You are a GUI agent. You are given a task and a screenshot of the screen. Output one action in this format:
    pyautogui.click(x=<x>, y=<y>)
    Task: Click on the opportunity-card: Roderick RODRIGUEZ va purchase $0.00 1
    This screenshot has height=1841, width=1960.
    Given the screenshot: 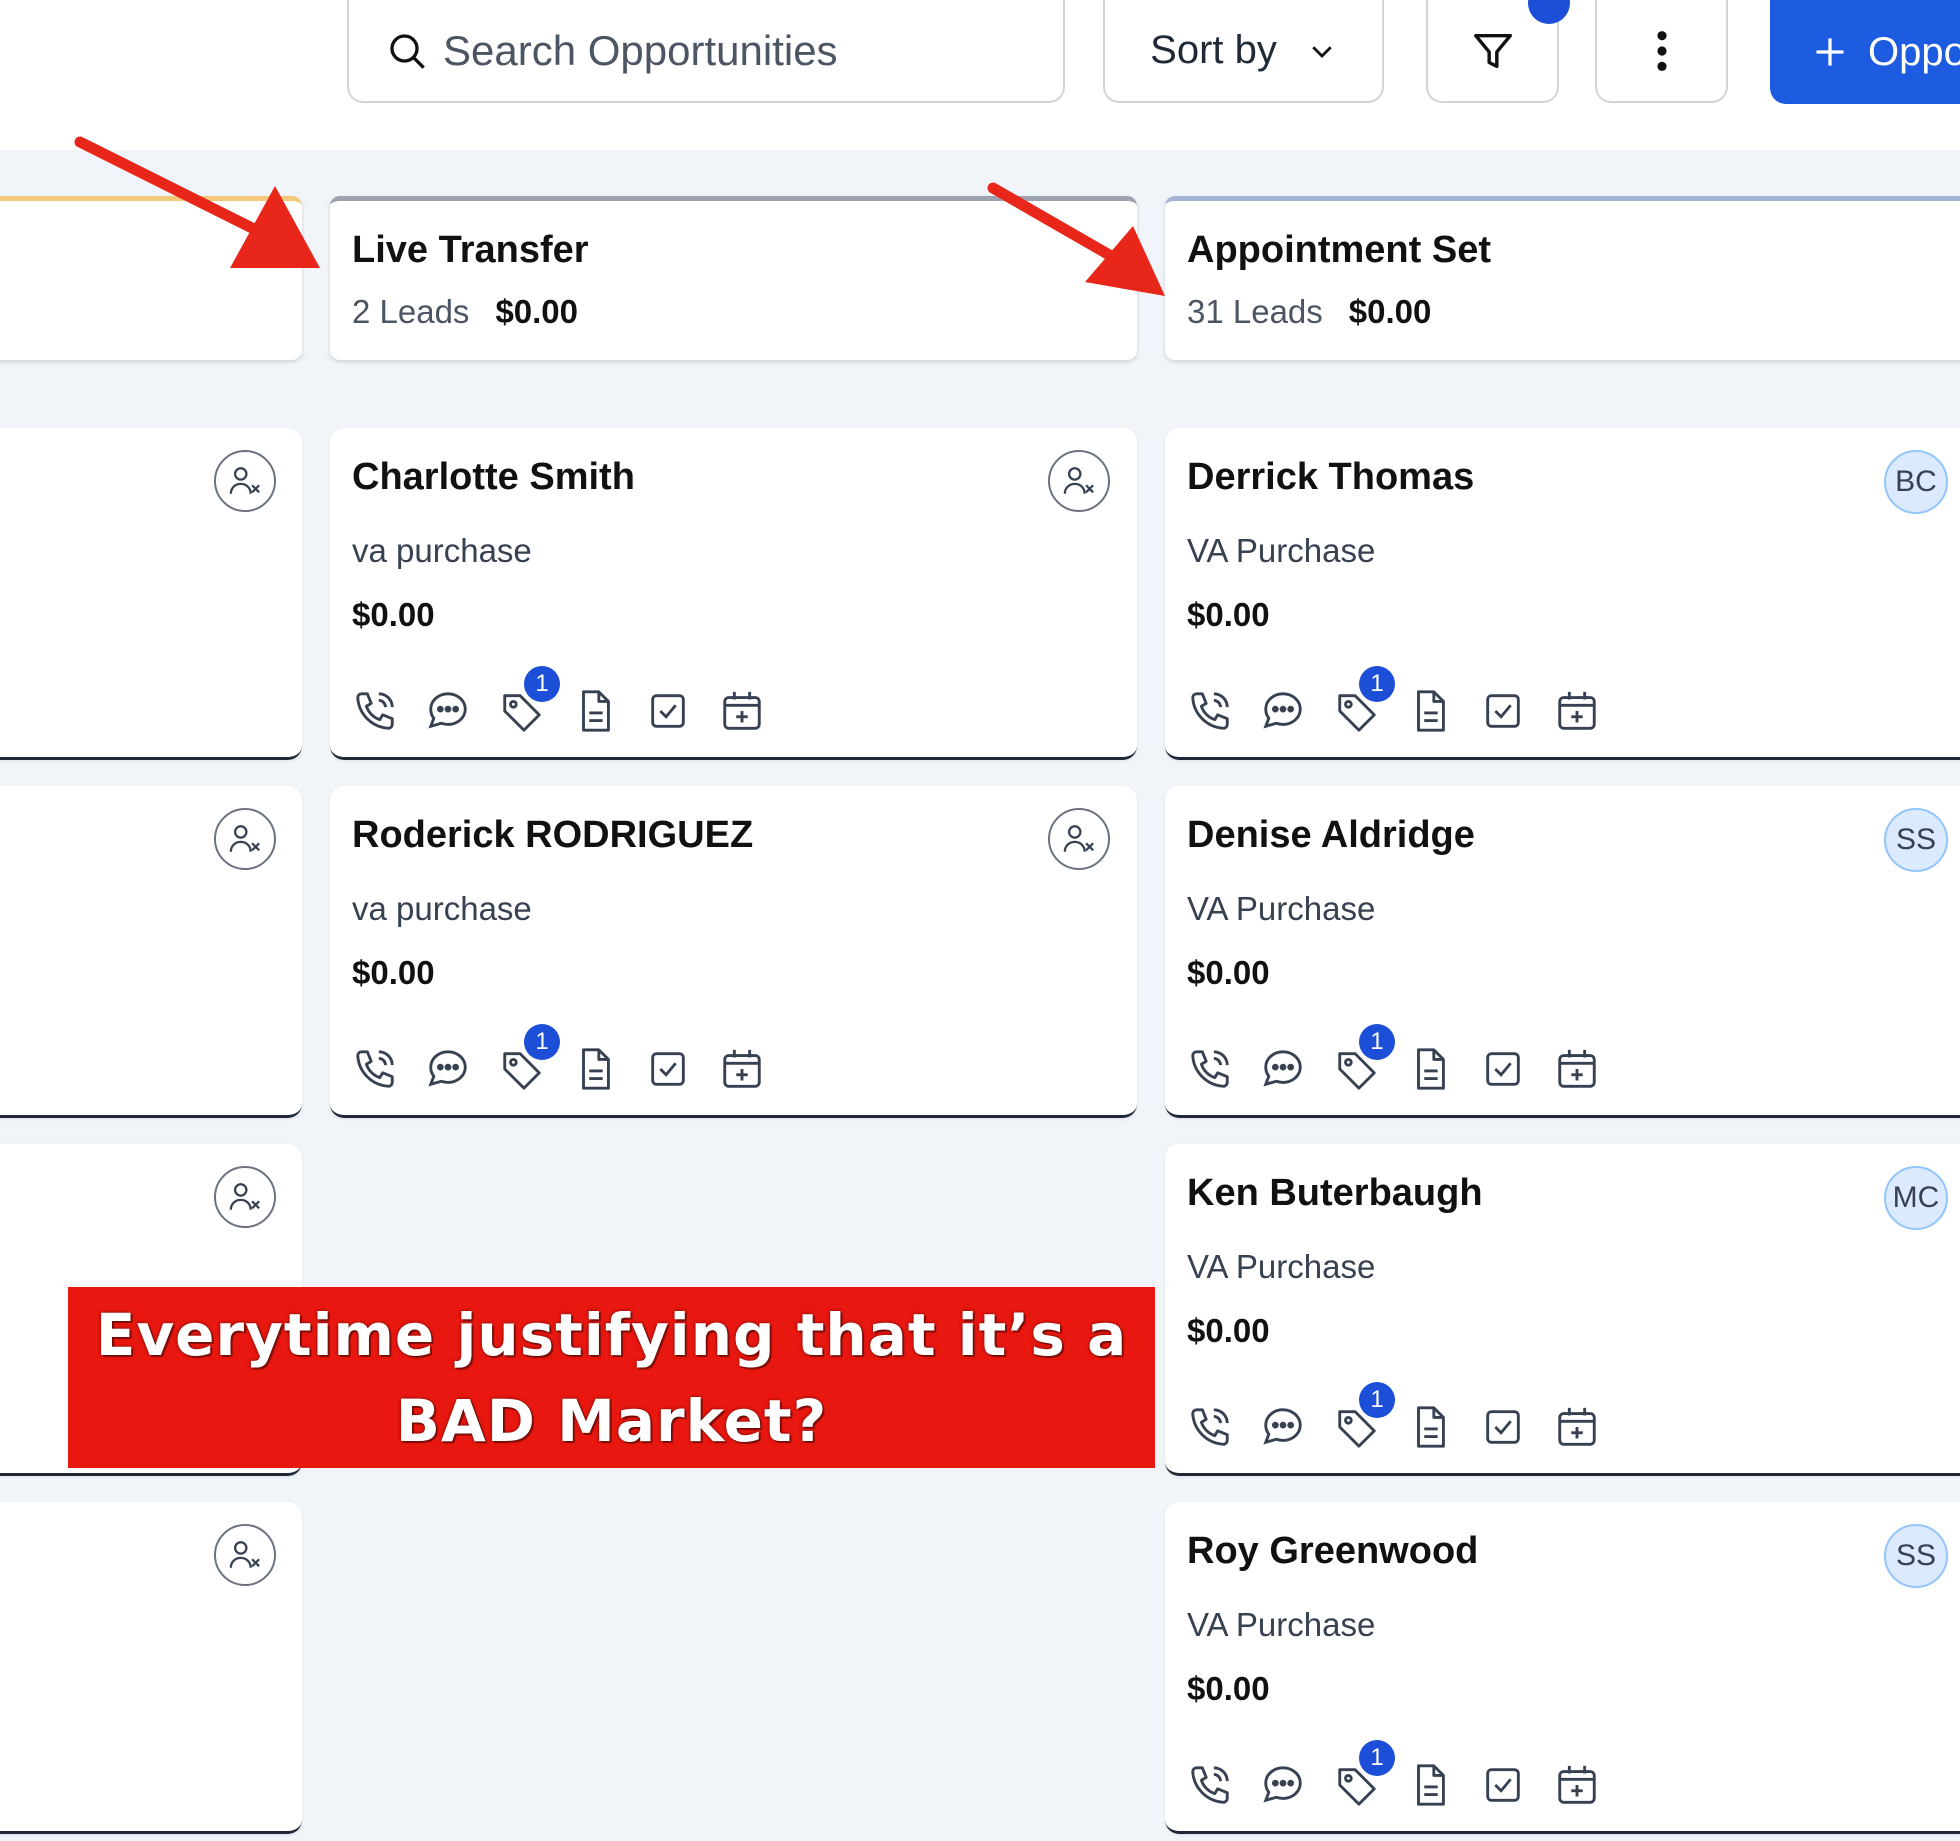 What is the action you would take?
    pyautogui.click(x=733, y=952)
    